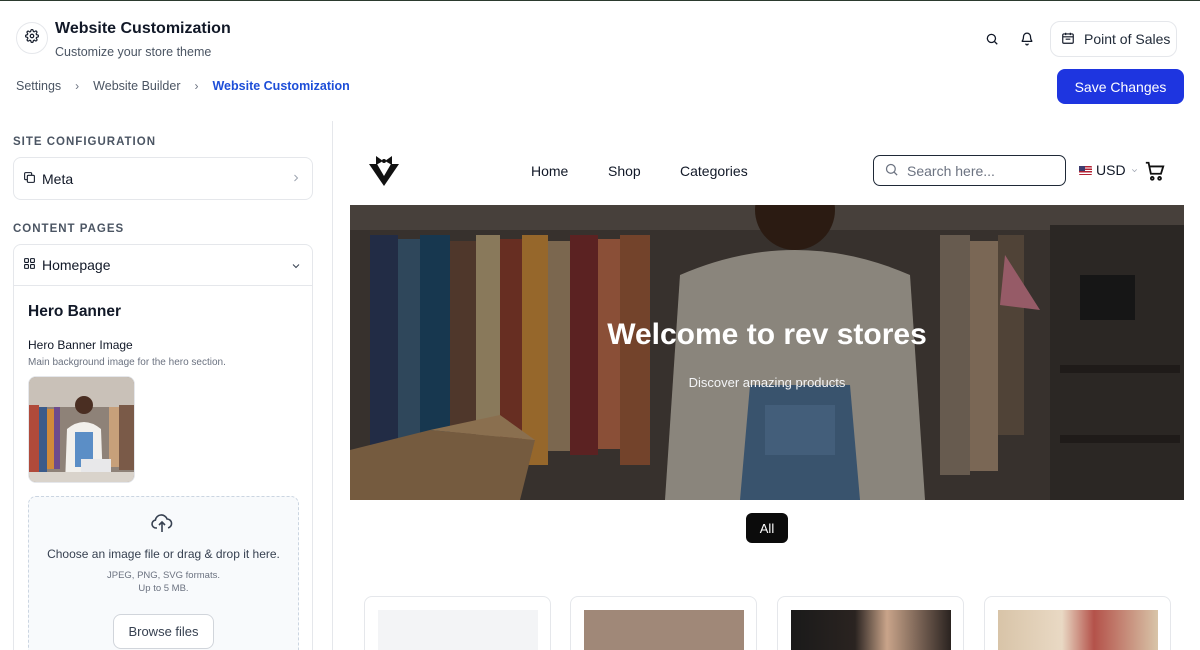 This screenshot has width=1200, height=650. Describe the element at coordinates (163, 178) in the screenshot. I see `sidebar-item-meta: Meta` at that location.